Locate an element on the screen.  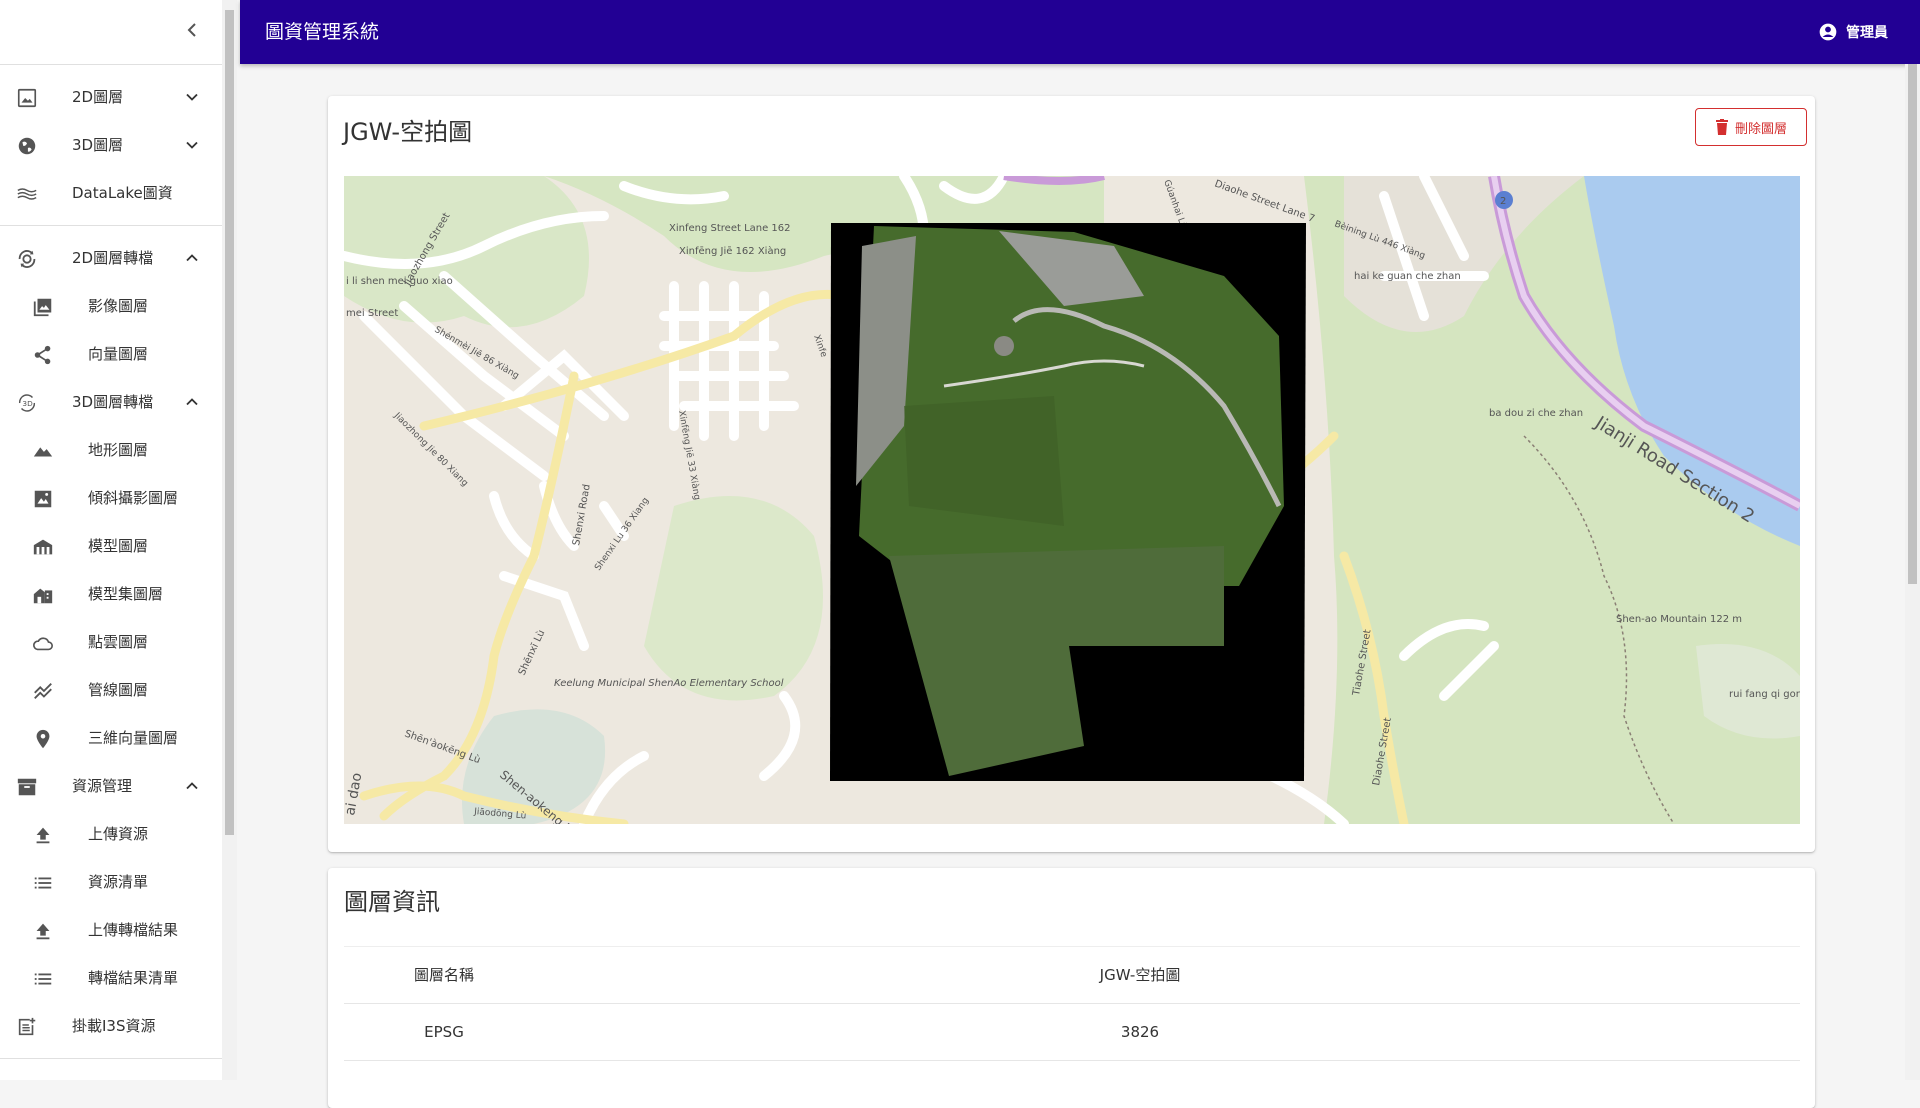
sidebar-item-upload-conversion: 上傳轉檔結果 is located at coordinates (111, 930).